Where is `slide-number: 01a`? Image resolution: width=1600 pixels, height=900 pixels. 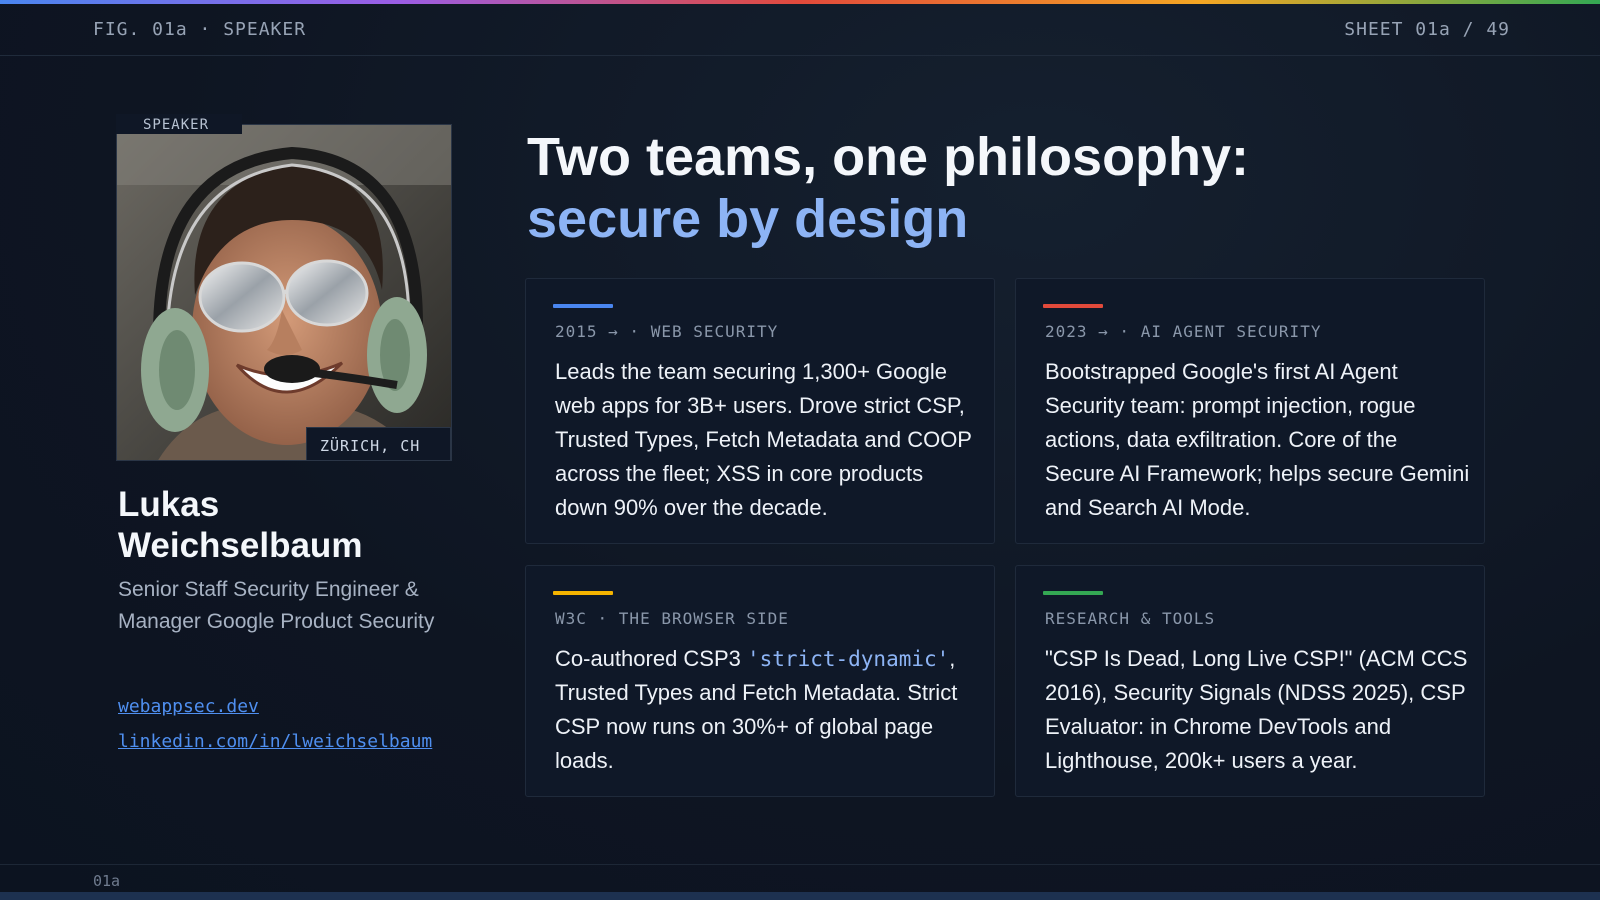 slide-number: 01a is located at coordinates (107, 881).